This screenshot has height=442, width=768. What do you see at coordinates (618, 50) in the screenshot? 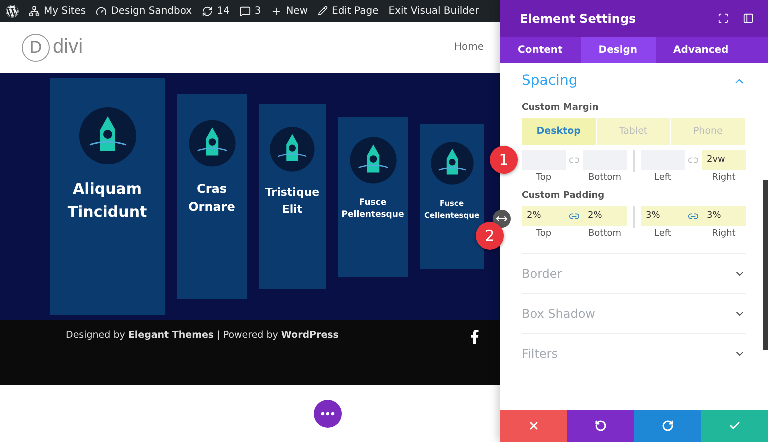
I see `panel-tab: Design` at bounding box center [618, 50].